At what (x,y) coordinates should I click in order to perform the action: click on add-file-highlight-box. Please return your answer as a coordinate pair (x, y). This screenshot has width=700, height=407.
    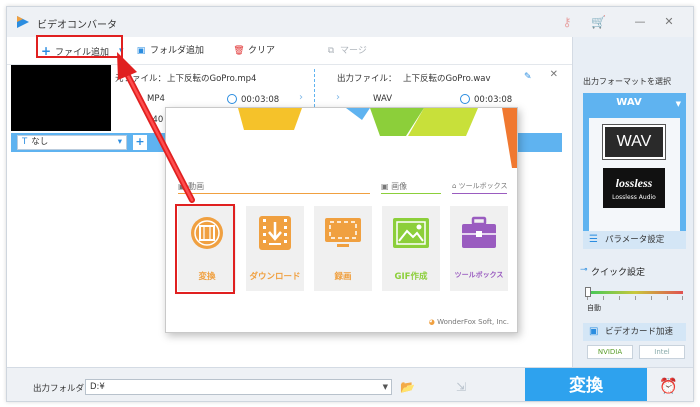
    Looking at the image, I should click on (79, 46).